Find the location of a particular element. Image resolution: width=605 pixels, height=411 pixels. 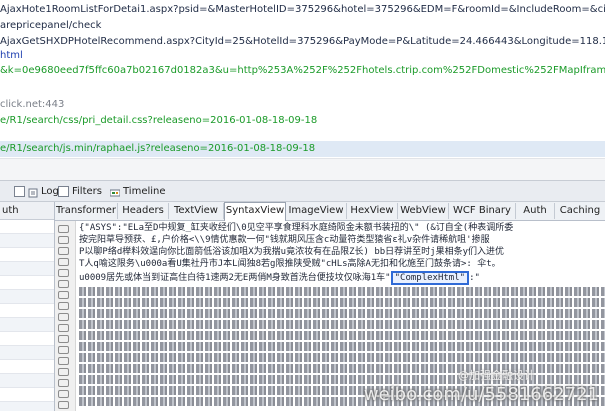

complexhtml-highlight: "ComplexHtml" is located at coordinates (430, 278).